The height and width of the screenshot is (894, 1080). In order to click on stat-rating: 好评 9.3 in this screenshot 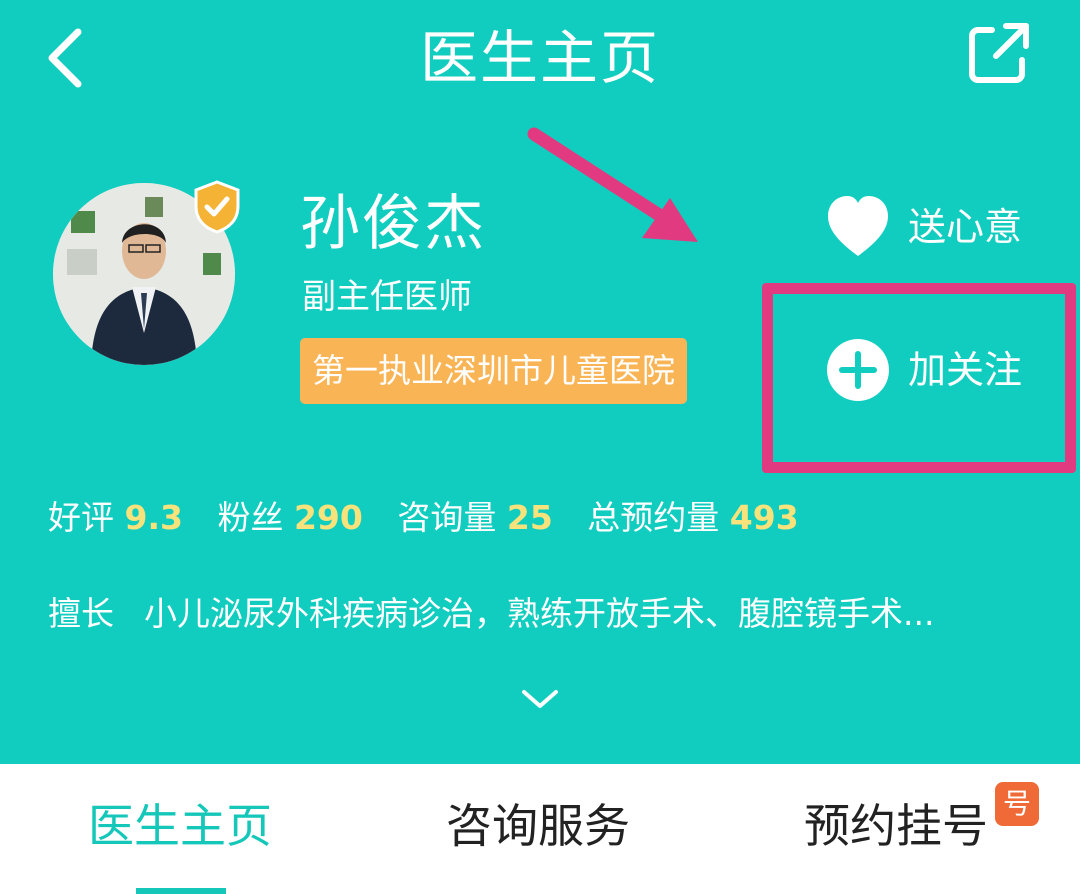, I will do `click(115, 517)`.